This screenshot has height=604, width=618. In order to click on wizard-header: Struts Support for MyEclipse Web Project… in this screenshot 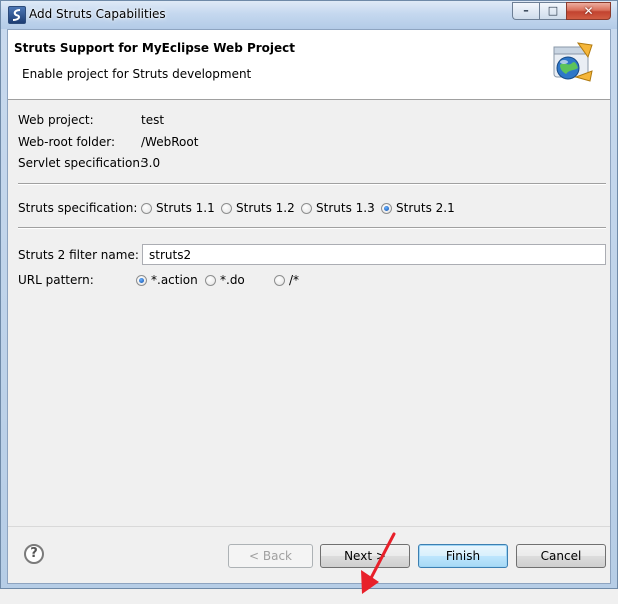, I will do `click(309, 65)`.